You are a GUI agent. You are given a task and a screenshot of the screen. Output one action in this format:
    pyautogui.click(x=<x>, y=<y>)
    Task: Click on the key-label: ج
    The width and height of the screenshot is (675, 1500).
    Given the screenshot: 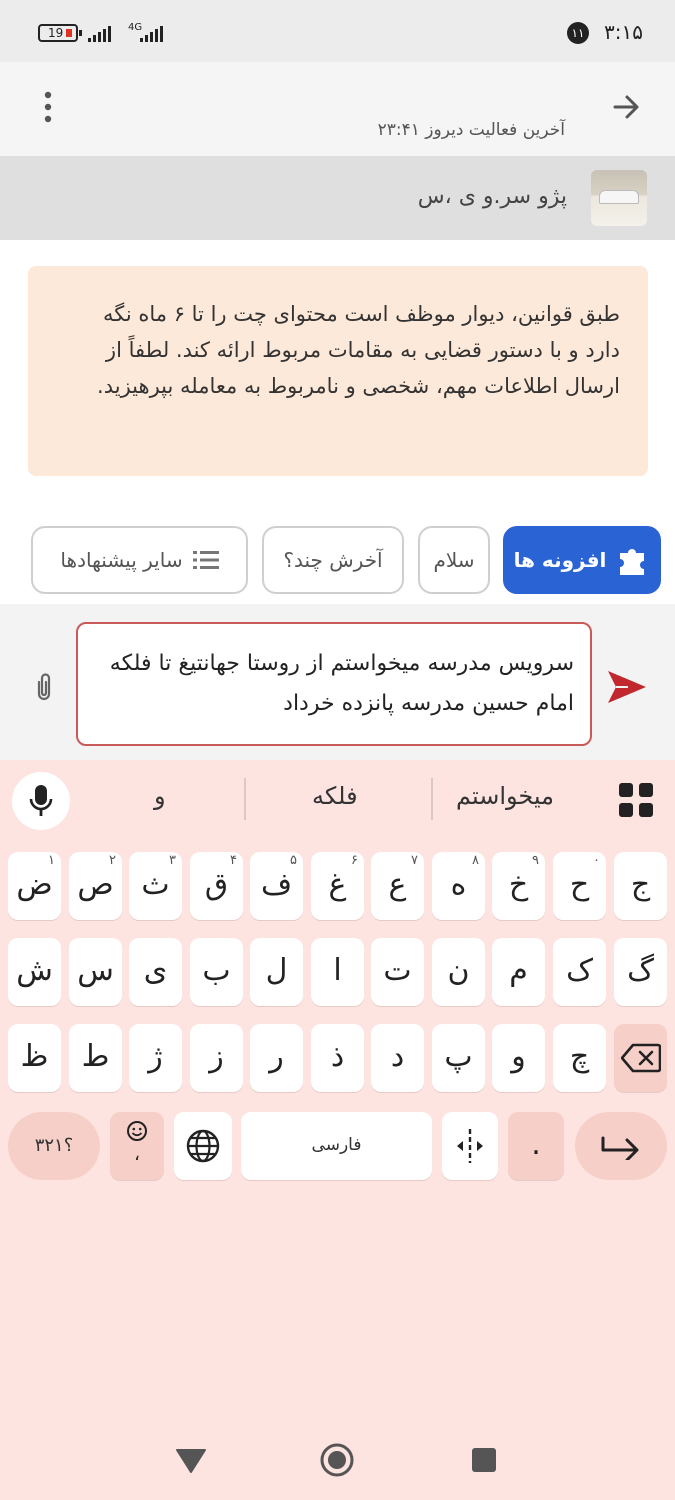 What is the action you would take?
    pyautogui.click(x=640, y=884)
    